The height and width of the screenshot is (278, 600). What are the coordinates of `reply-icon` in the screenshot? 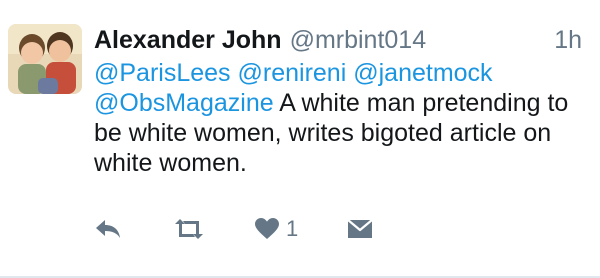 It's located at (108, 229).